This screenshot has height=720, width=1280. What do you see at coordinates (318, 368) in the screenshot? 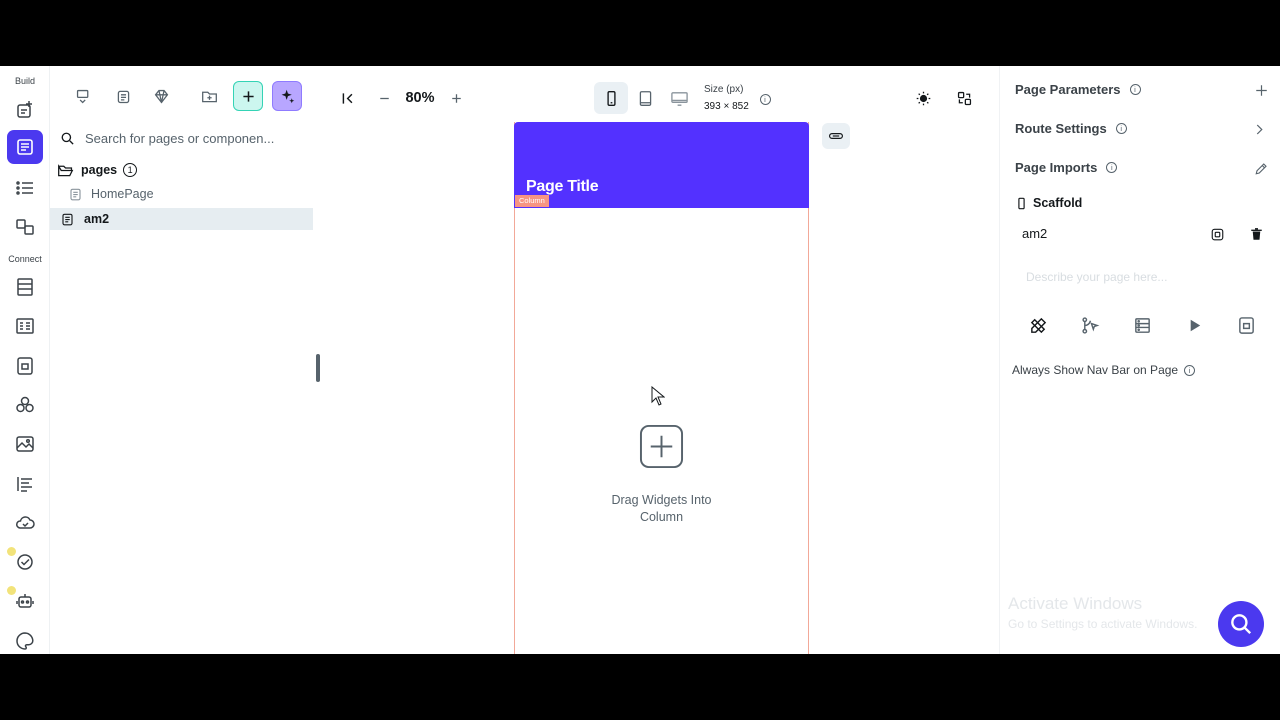
I see `panel-resize-handle` at bounding box center [318, 368].